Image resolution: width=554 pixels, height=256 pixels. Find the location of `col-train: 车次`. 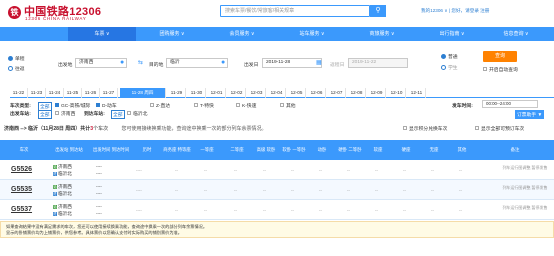

col-train: 车次 is located at coordinates (24, 150).